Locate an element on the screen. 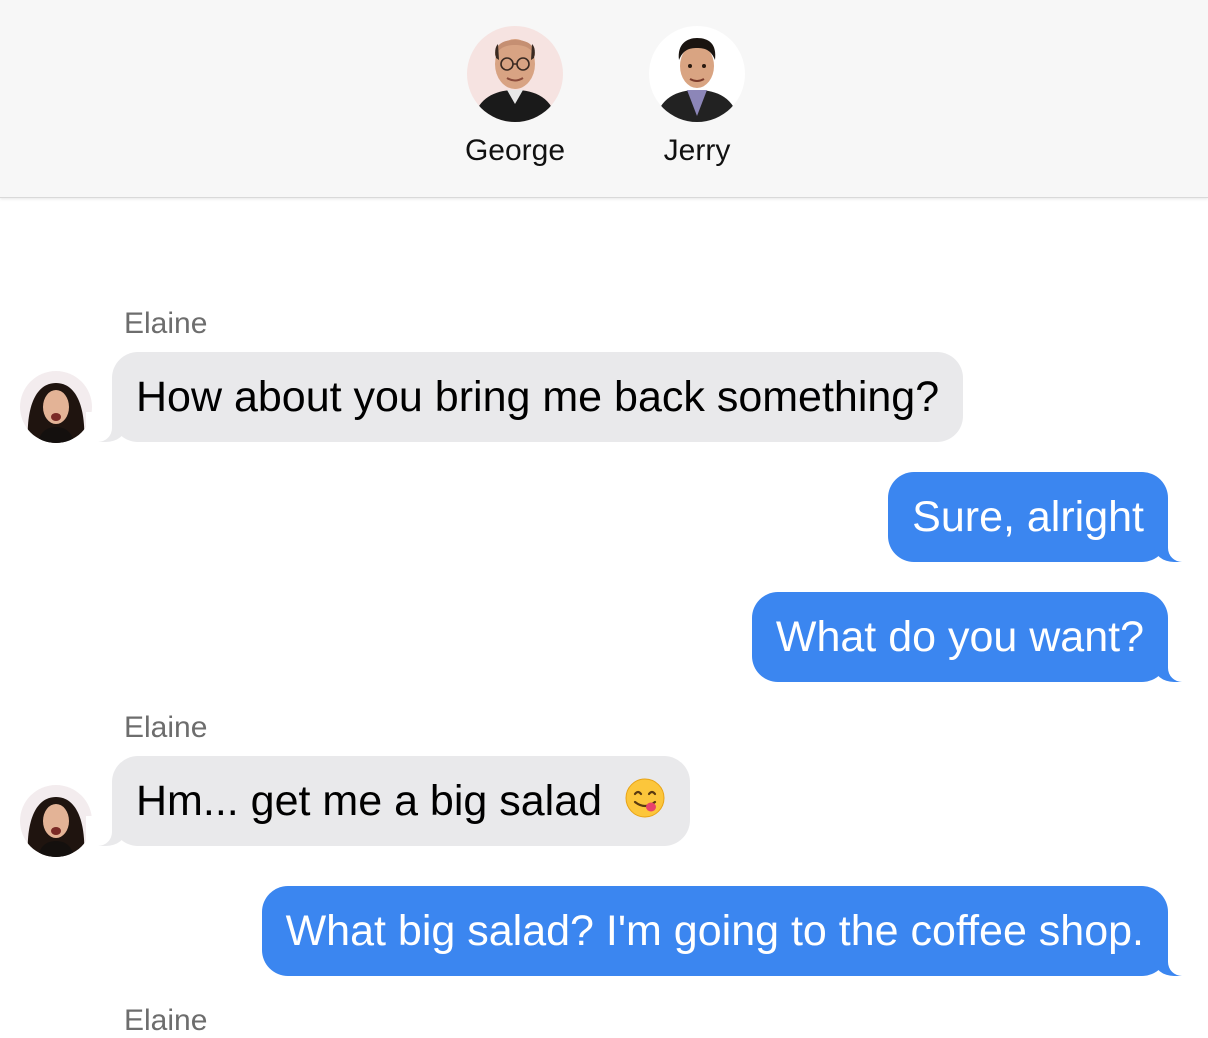 This screenshot has height=1038, width=1208. message-bubble-incoming: Hm... get me a big salad is located at coordinates (388, 801).